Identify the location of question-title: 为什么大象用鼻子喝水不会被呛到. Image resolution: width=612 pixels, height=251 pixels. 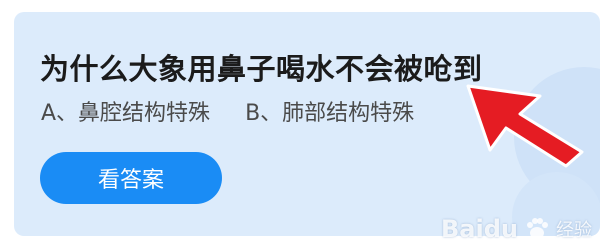
(261, 69).